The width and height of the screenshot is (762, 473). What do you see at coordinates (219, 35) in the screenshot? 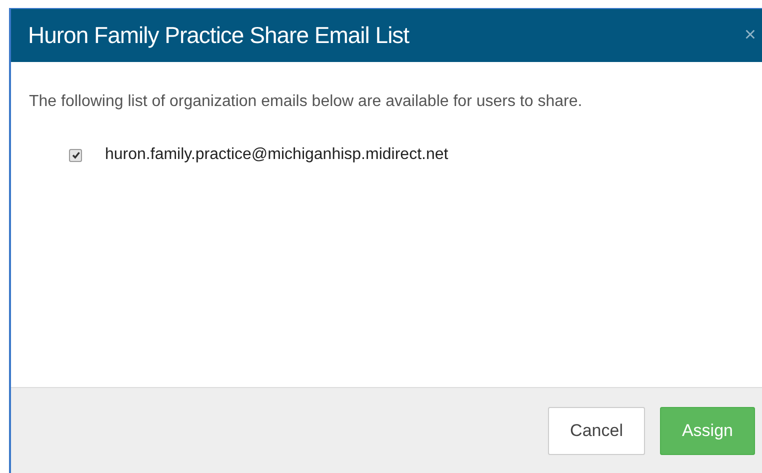
I see `dialog-title: Huron Family Practice Share Email List` at bounding box center [219, 35].